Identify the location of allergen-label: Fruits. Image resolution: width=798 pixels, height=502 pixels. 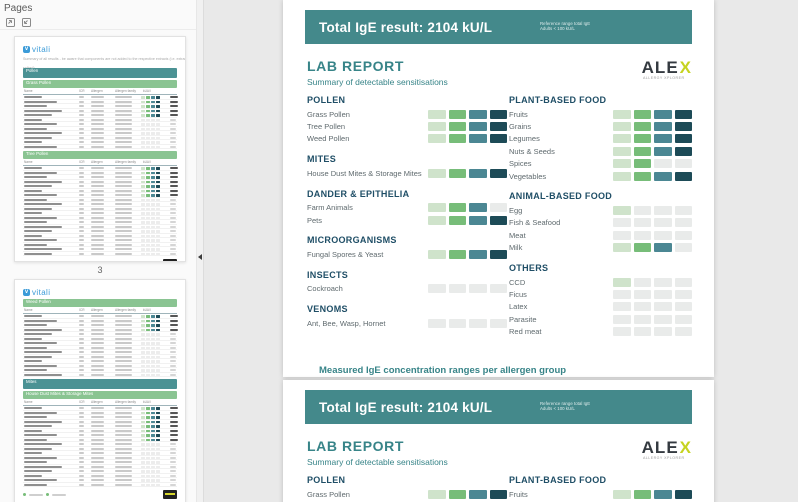
(518, 494).